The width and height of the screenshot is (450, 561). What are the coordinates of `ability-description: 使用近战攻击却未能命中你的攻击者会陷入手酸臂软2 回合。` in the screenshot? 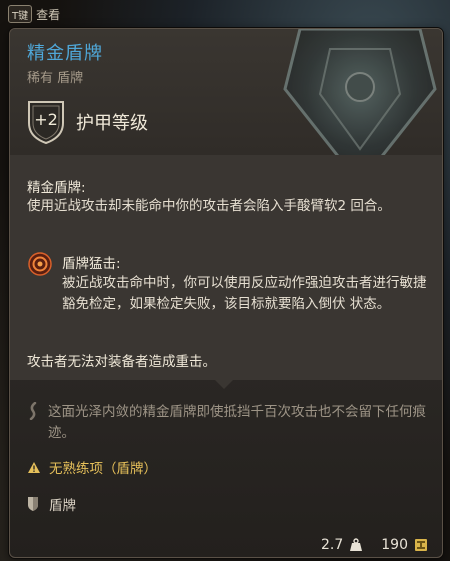 It's located at (209, 206).